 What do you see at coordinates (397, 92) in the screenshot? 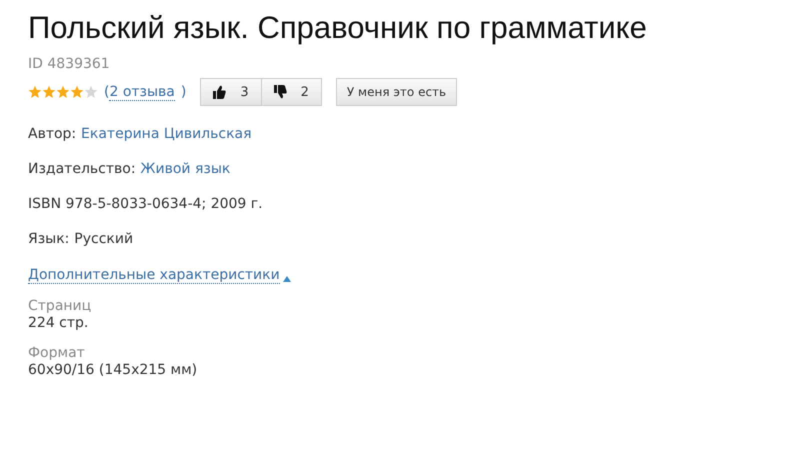
I see `have-it-button: У меня это есть` at bounding box center [397, 92].